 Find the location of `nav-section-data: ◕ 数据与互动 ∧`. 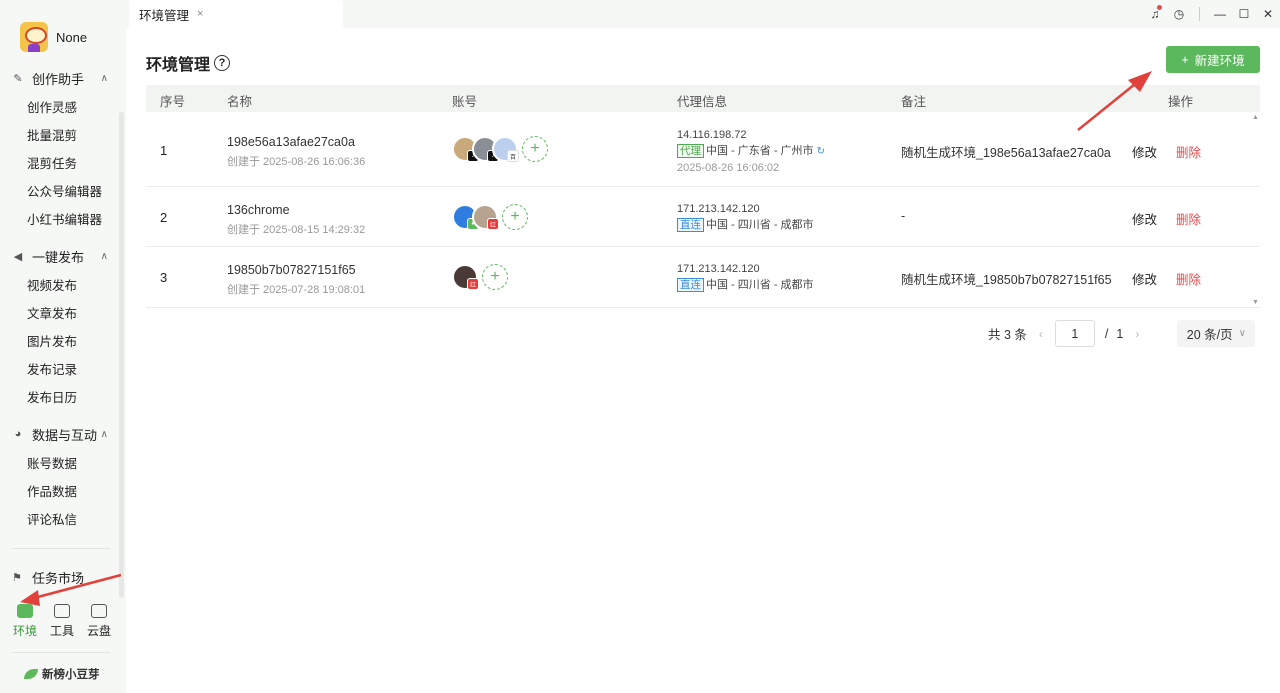

nav-section-data: ◕ 数据与互动 ∧ is located at coordinates (59, 434).